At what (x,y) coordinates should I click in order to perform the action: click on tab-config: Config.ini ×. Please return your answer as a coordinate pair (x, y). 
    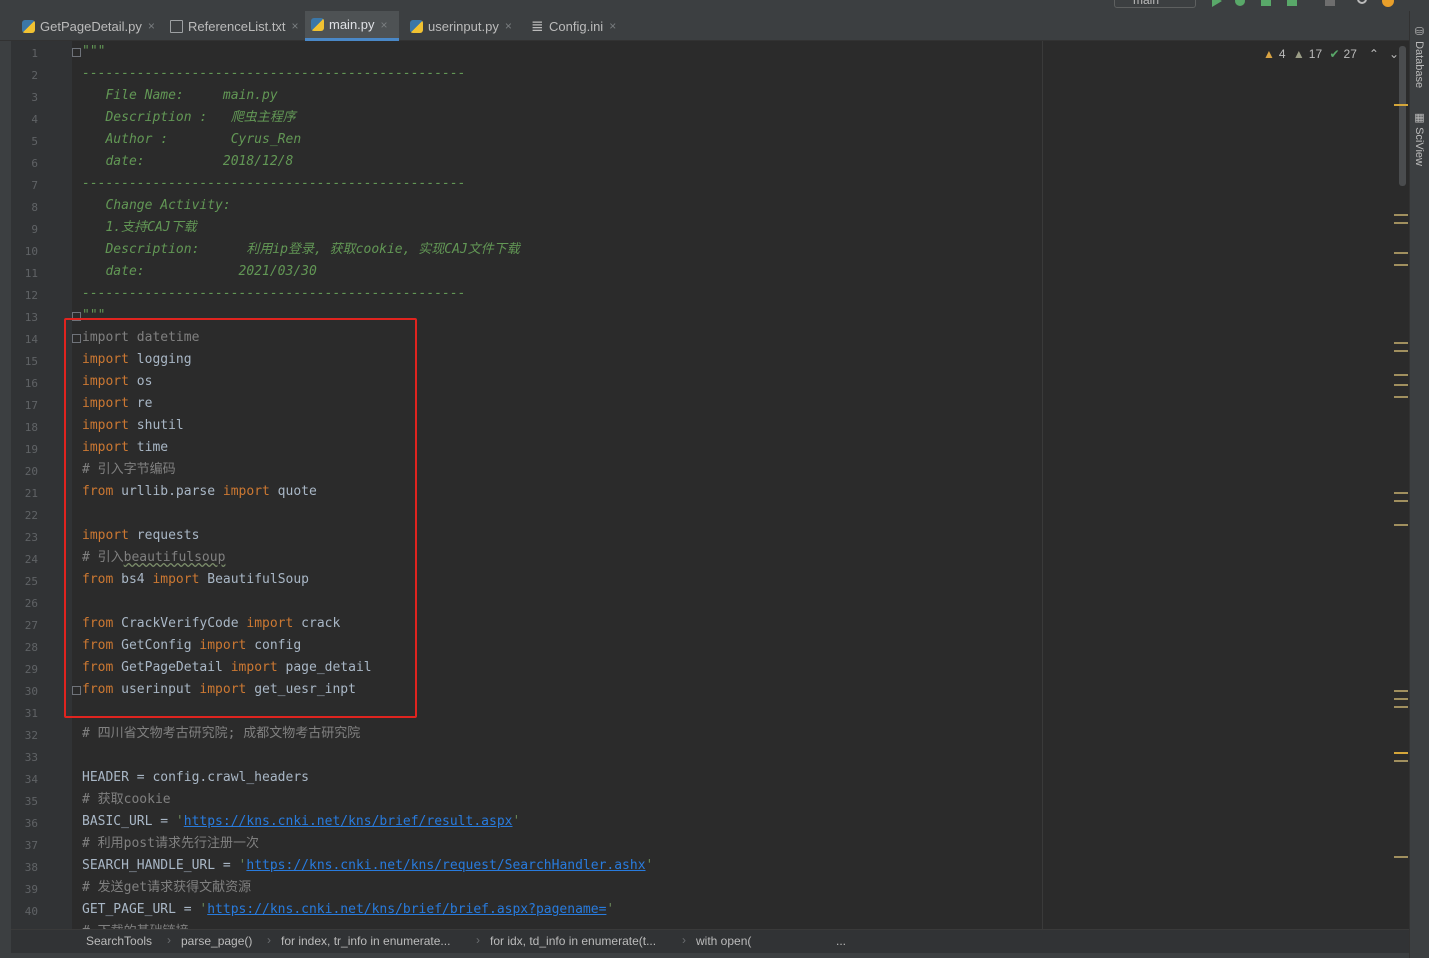
    Looking at the image, I should click on (575, 26).